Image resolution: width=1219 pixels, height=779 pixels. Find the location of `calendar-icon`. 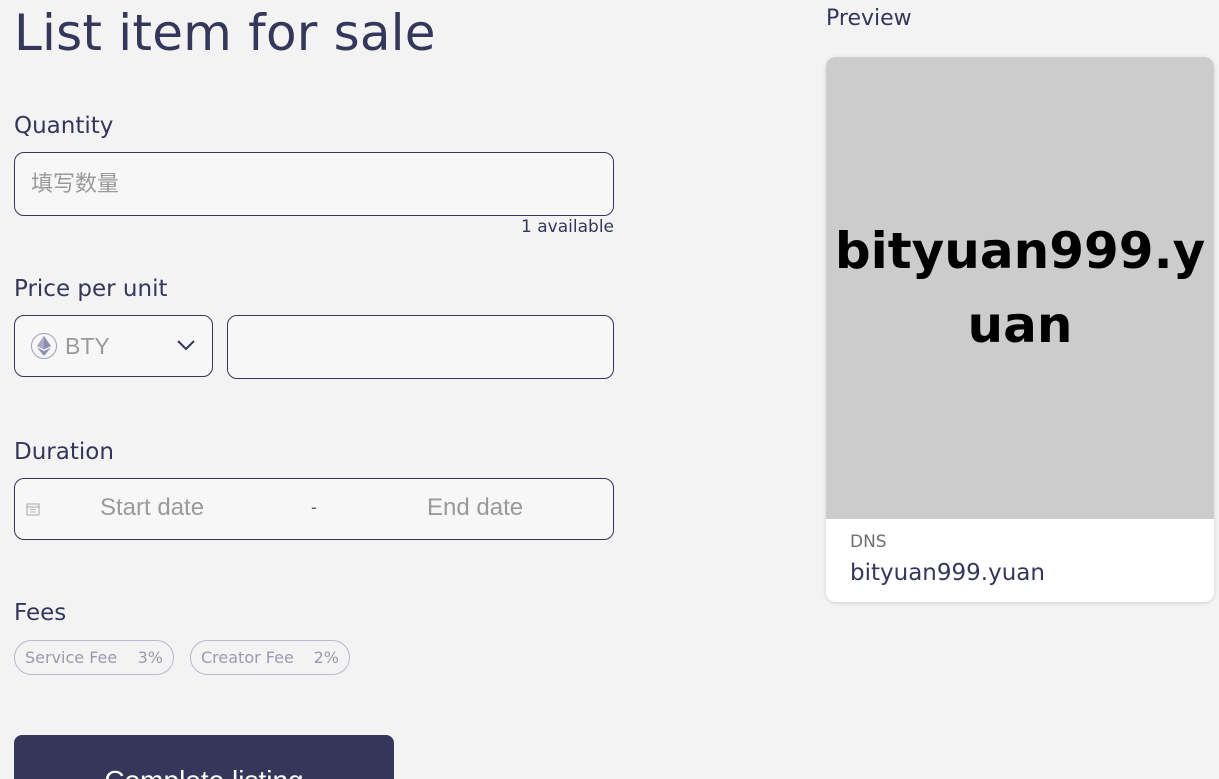

calendar-icon is located at coordinates (33, 509).